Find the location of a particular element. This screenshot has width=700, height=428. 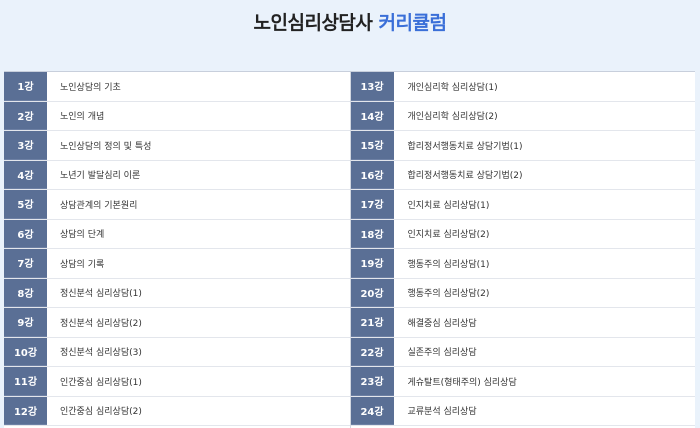

lesson-title: 행동주의 심리상담(1) is located at coordinates (448, 264).